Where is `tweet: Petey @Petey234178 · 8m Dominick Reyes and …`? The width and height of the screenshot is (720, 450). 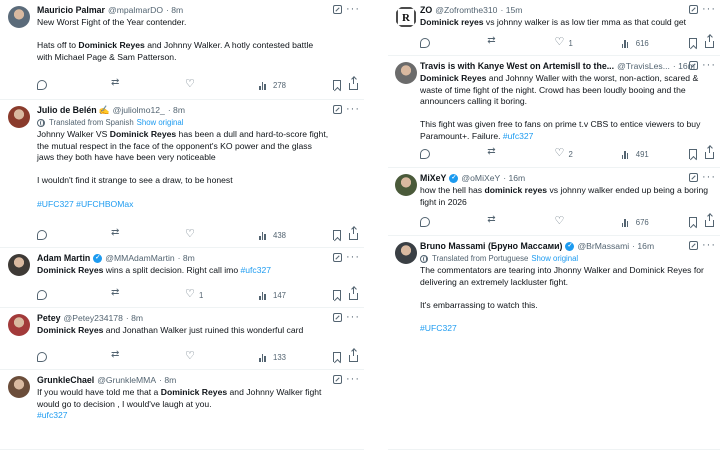 tweet: Petey @Petey234178 · 8m Dominick Reyes and … is located at coordinates (182, 339).